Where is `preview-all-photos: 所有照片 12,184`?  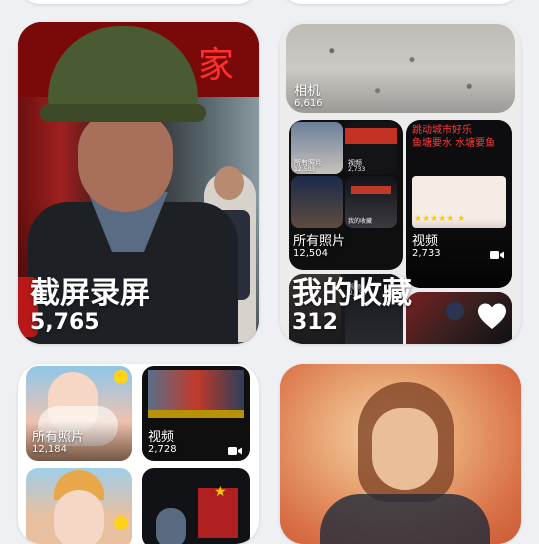
preview-all-photos: 所有照片 12,184 is located at coordinates (79, 413).